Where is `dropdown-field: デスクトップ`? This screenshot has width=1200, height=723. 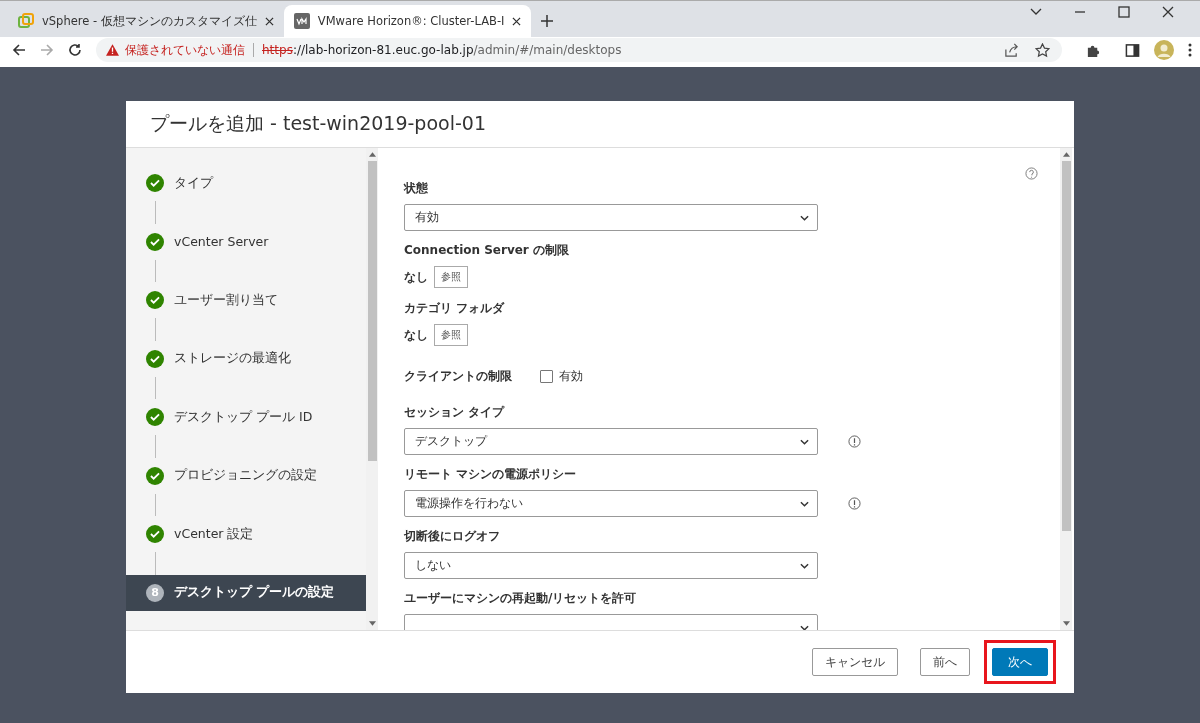
dropdown-field: デスクトップ is located at coordinates (611, 441).